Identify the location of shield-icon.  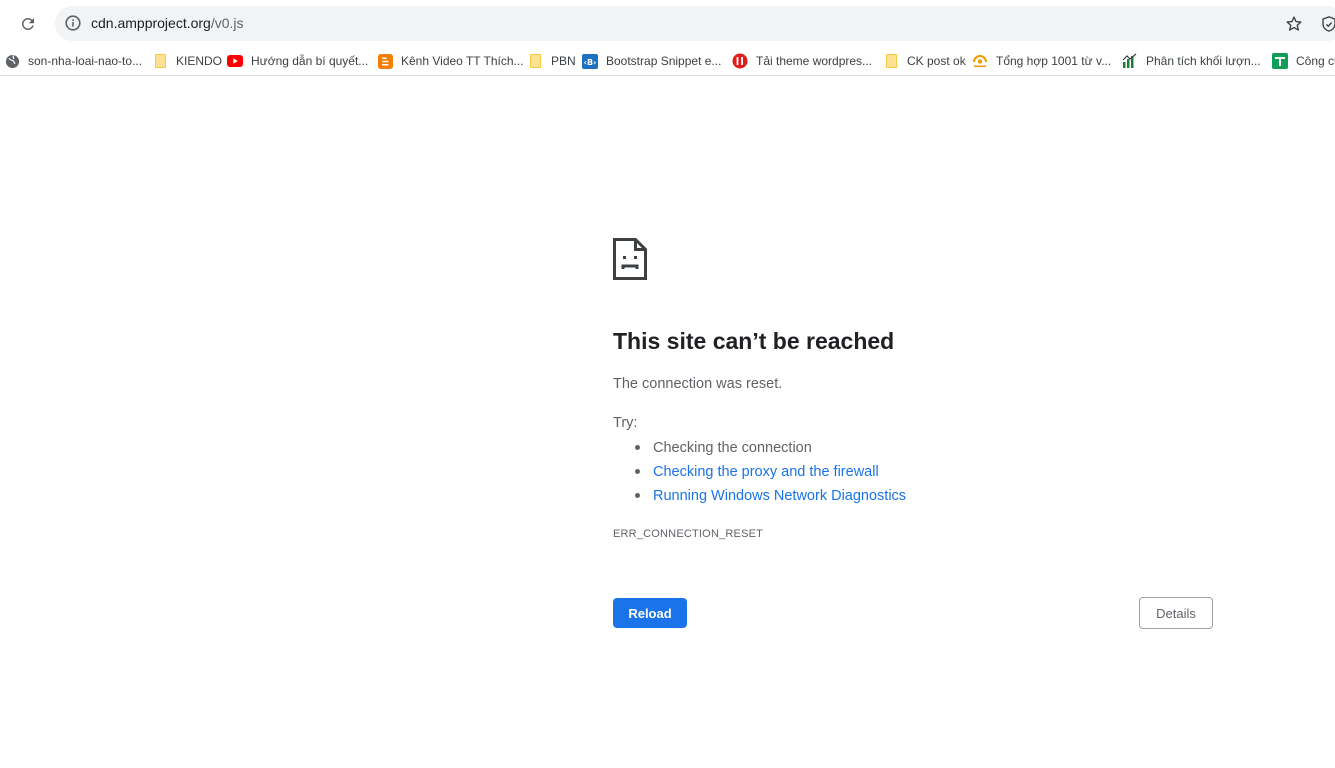
(1326, 24).